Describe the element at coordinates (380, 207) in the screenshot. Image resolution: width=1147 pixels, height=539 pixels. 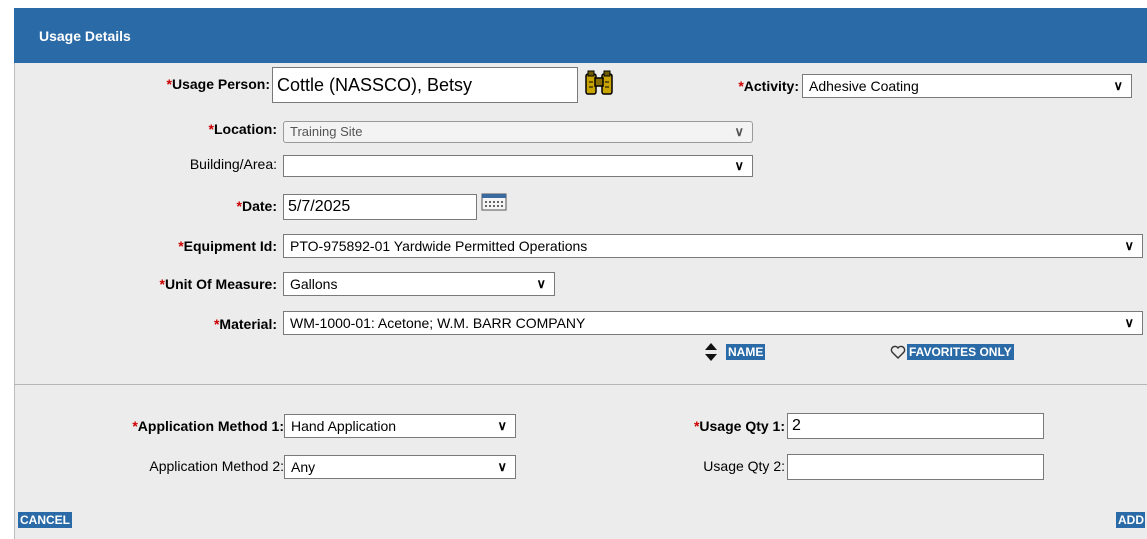
I see `date-input: 5/7/2025` at that location.